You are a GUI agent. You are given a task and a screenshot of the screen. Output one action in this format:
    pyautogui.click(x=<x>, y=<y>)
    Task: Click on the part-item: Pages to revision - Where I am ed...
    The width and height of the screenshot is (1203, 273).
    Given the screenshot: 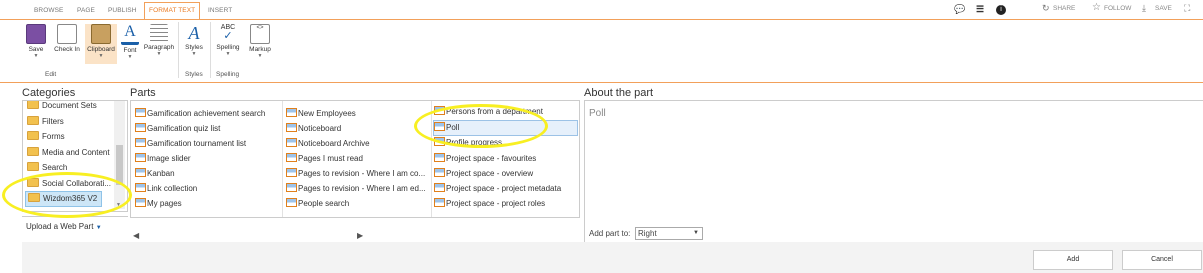 What is the action you would take?
    pyautogui.click(x=358, y=189)
    